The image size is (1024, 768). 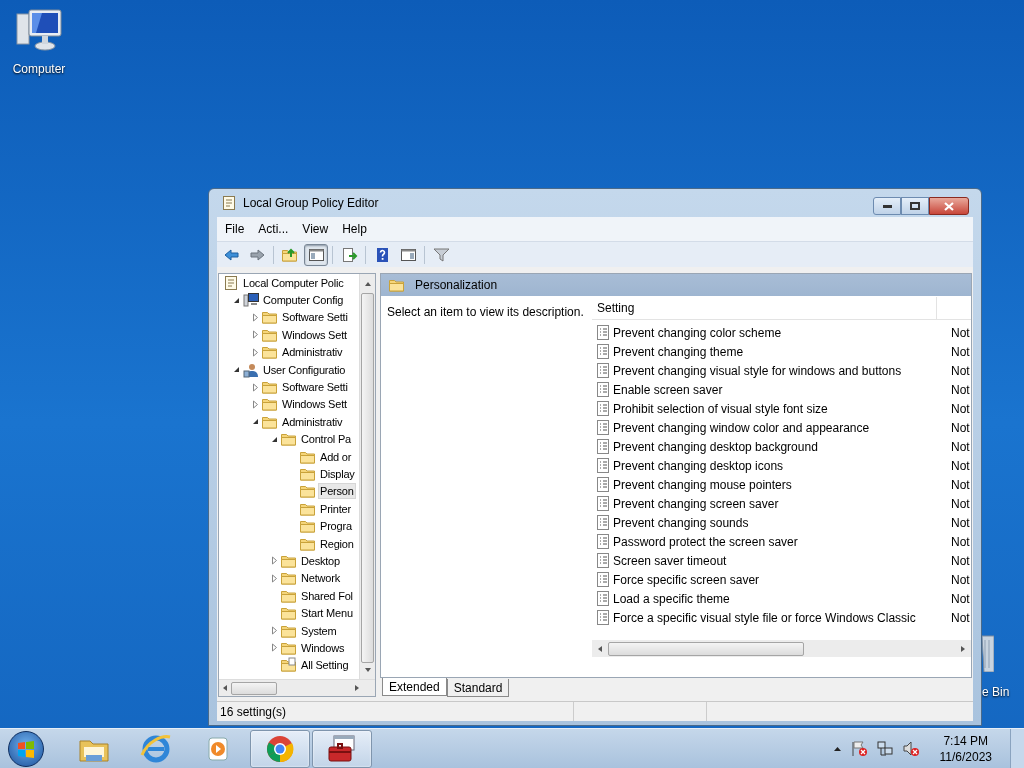 What do you see at coordinates (721, 409) in the screenshot?
I see `table-cell-text: Prohibit selection of visual style font size` at bounding box center [721, 409].